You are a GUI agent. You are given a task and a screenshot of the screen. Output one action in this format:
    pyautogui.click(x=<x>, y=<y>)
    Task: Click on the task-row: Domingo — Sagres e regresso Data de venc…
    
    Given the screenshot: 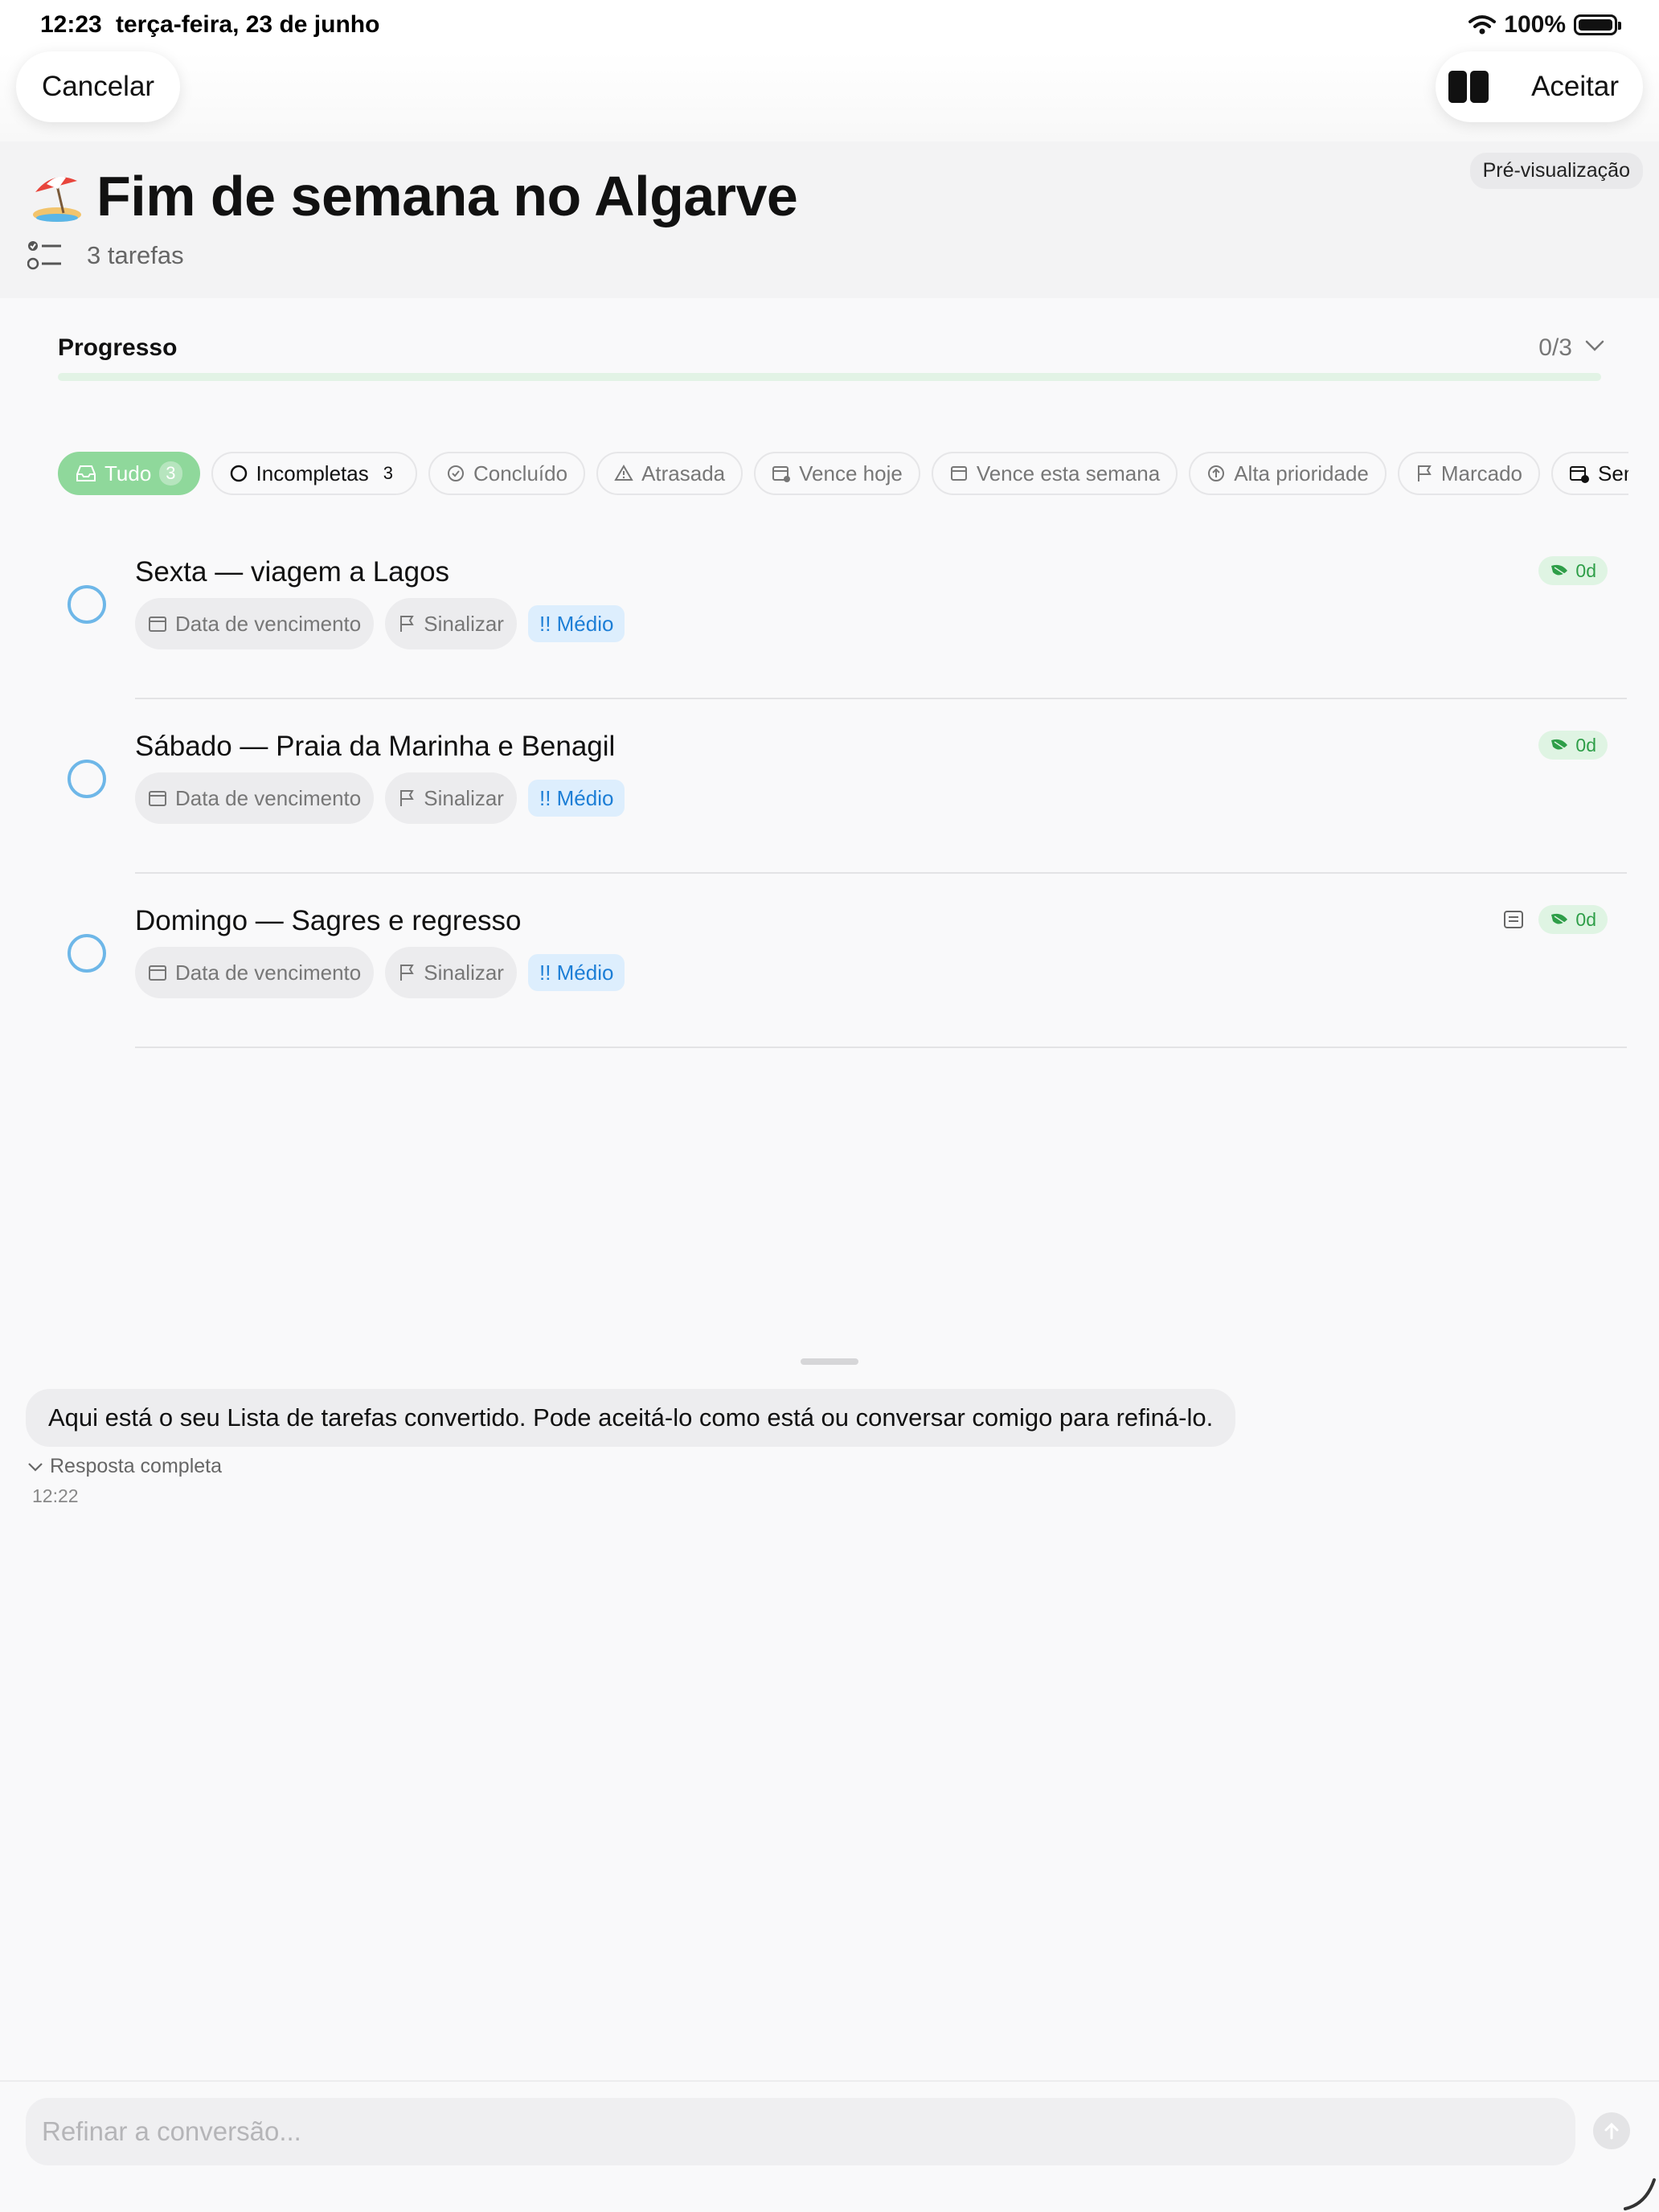 What is the action you would take?
    pyautogui.click(x=829, y=960)
    